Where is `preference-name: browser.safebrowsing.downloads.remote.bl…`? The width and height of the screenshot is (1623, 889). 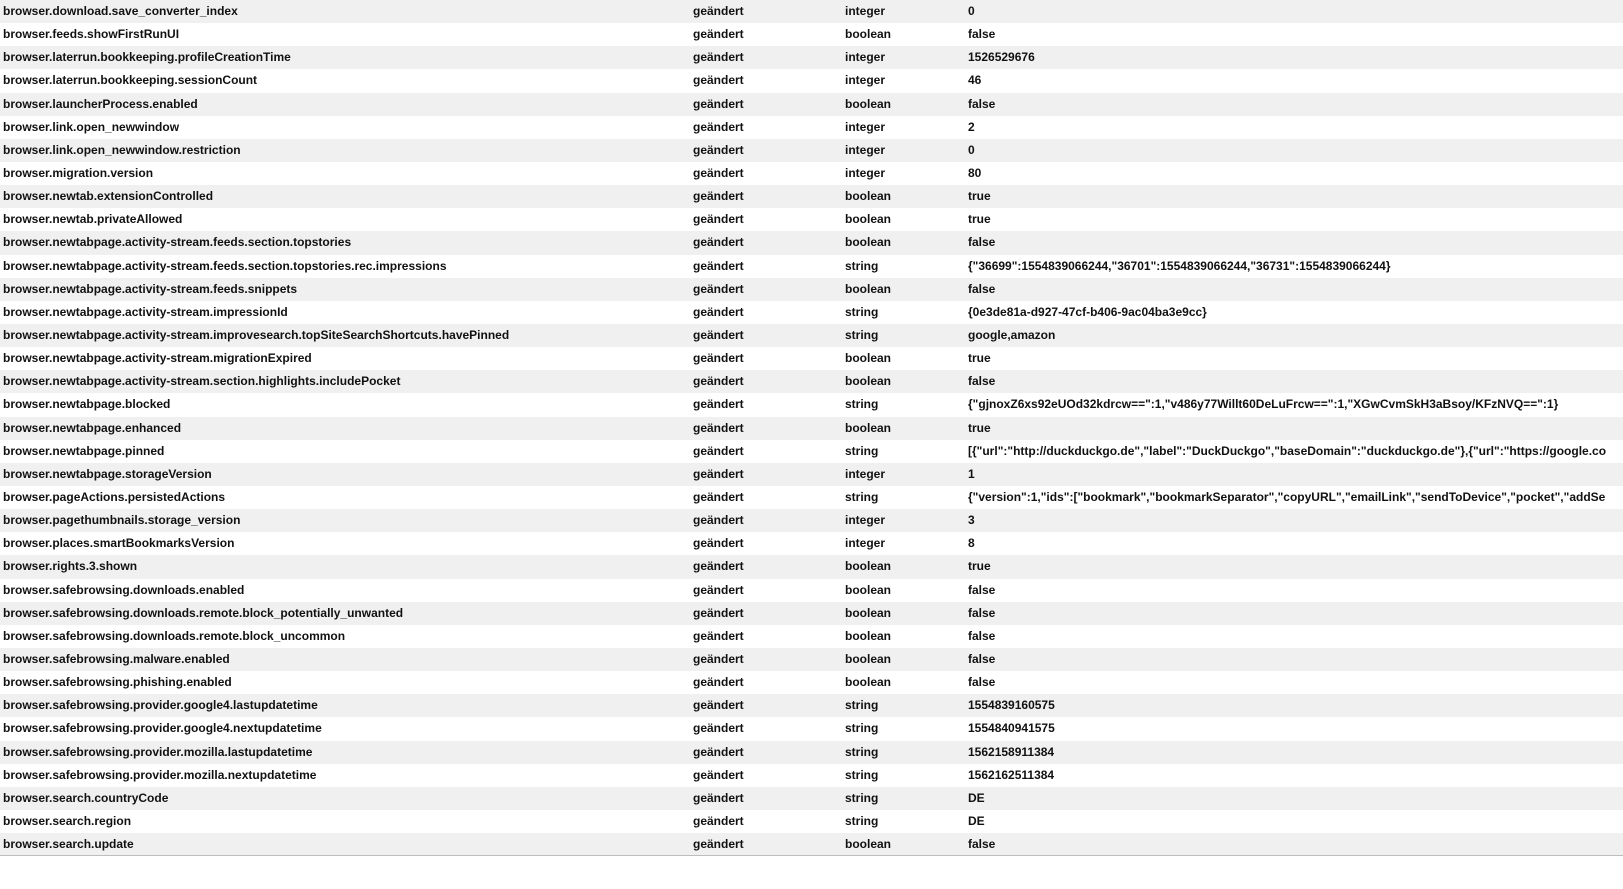 preference-name: browser.safebrowsing.downloads.remote.bl… is located at coordinates (203, 612).